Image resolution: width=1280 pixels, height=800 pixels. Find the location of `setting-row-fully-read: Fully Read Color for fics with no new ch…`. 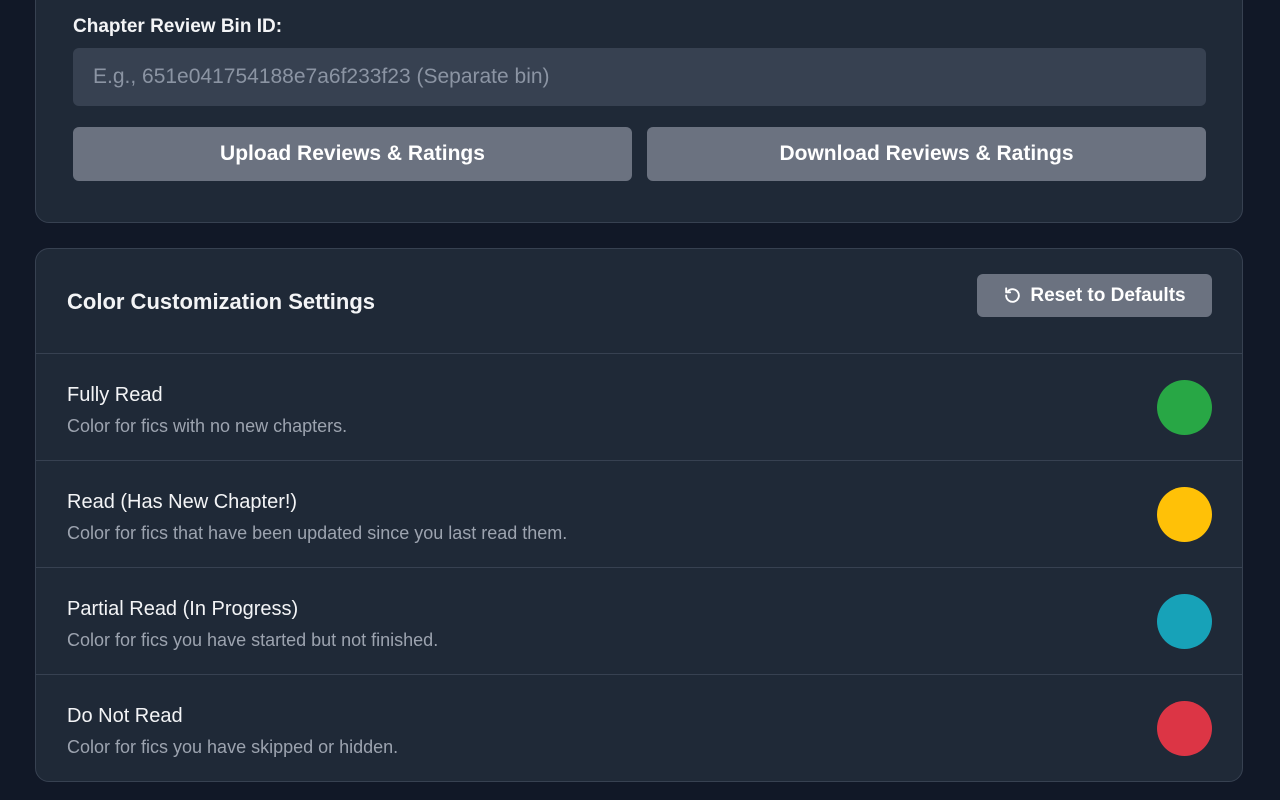

setting-row-fully-read: Fully Read Color for fics with no new ch… is located at coordinates (639, 407).